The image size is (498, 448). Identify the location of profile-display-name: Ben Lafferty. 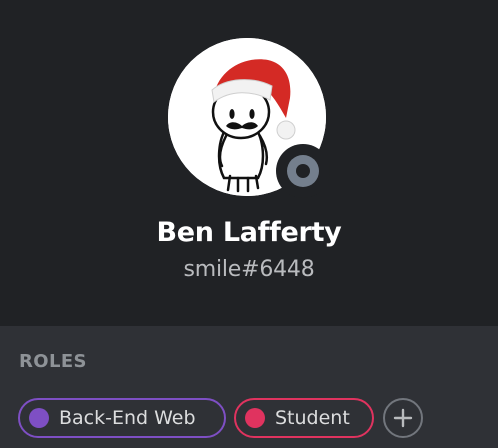
(249, 232).